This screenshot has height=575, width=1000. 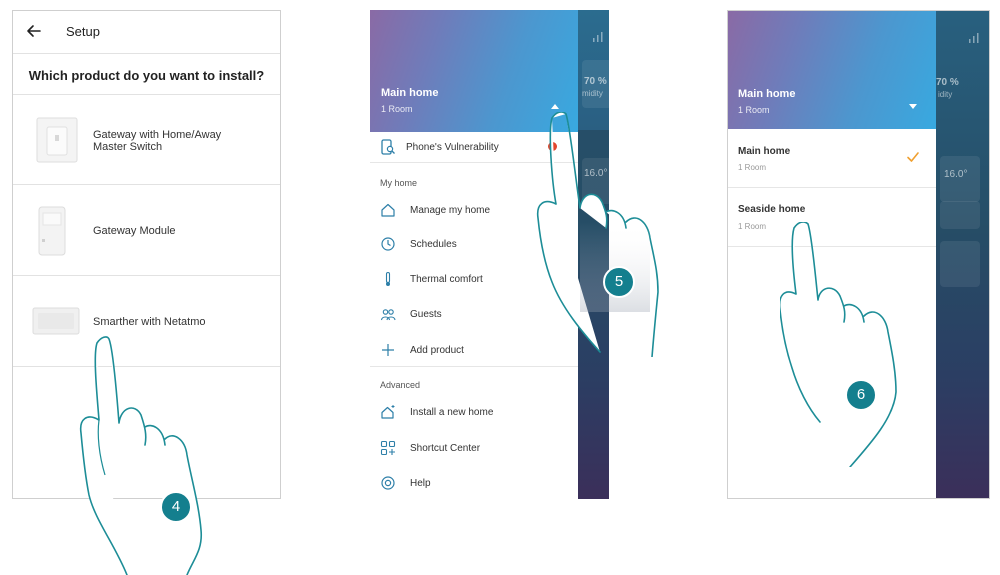 What do you see at coordinates (34, 31) in the screenshot?
I see `back-arrow-icon` at bounding box center [34, 31].